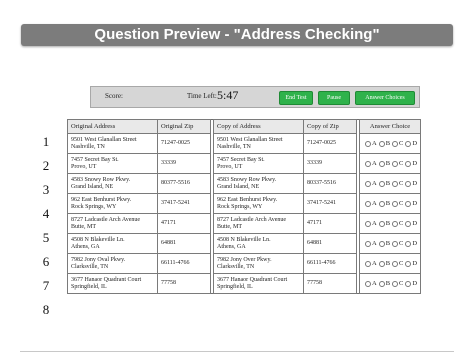  Describe the element at coordinates (112, 143) in the screenshot. I see `original-address-cell: 9501 West Glanallan Street Nashville, TN` at that location.